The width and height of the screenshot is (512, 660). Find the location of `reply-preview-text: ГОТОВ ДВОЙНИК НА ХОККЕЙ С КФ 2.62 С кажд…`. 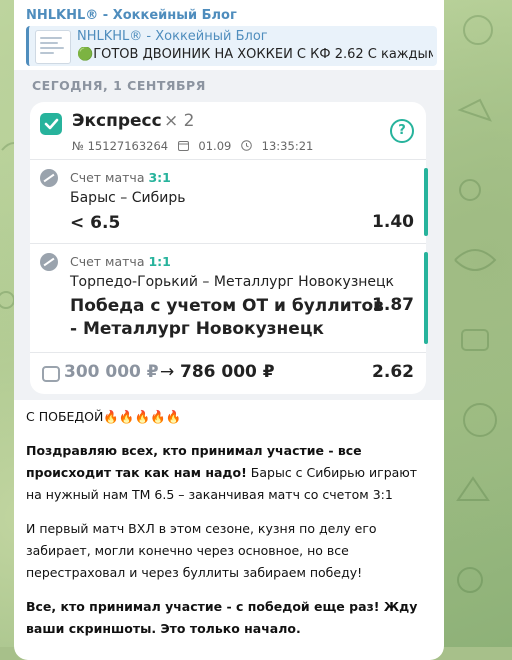

reply-preview-text: ГОТОВ ДВОЙНИК НА ХОККЕЙ С КФ 2.62 С кажд… is located at coordinates (263, 54).